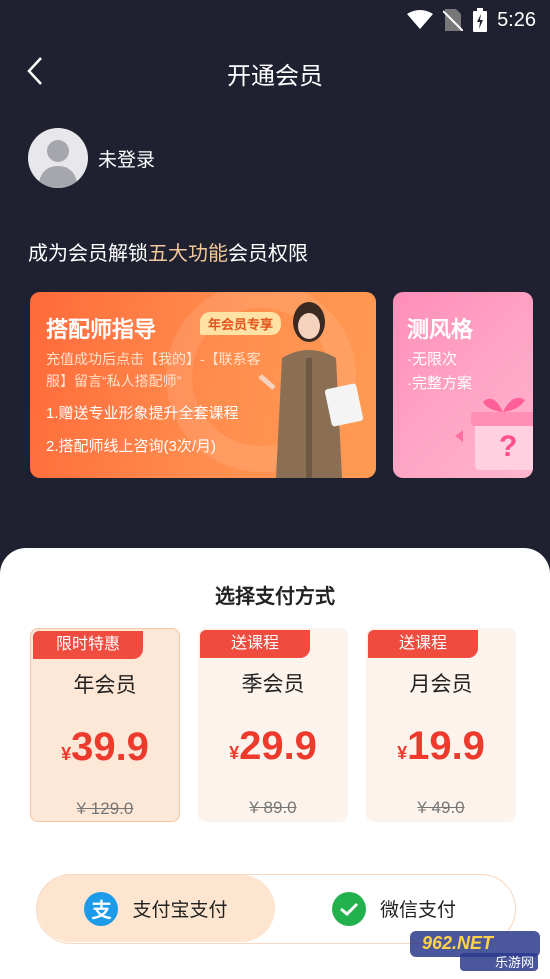  I want to click on status-bar: 5:26, so click(275, 19).